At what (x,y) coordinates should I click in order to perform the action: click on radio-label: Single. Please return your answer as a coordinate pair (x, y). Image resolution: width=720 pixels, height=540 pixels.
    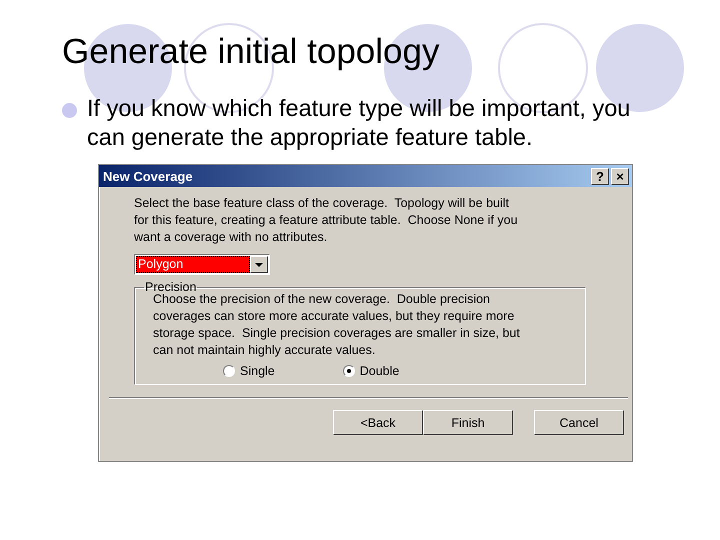
    Looking at the image, I should click on (257, 371).